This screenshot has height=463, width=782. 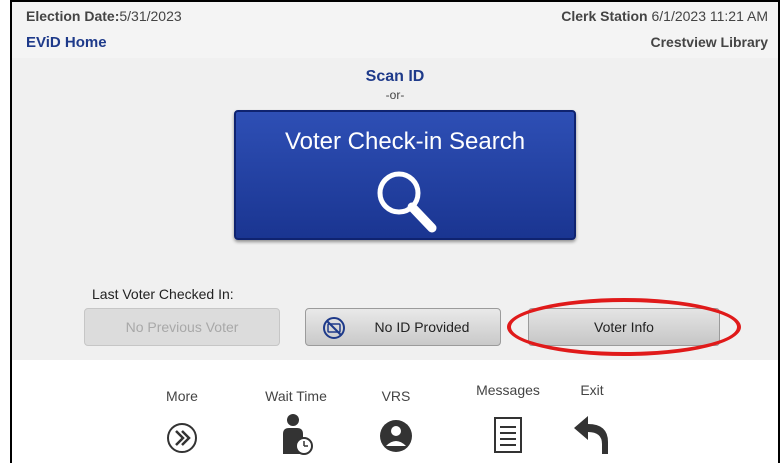 I want to click on wait-time-button: Wait Time, so click(x=296, y=424).